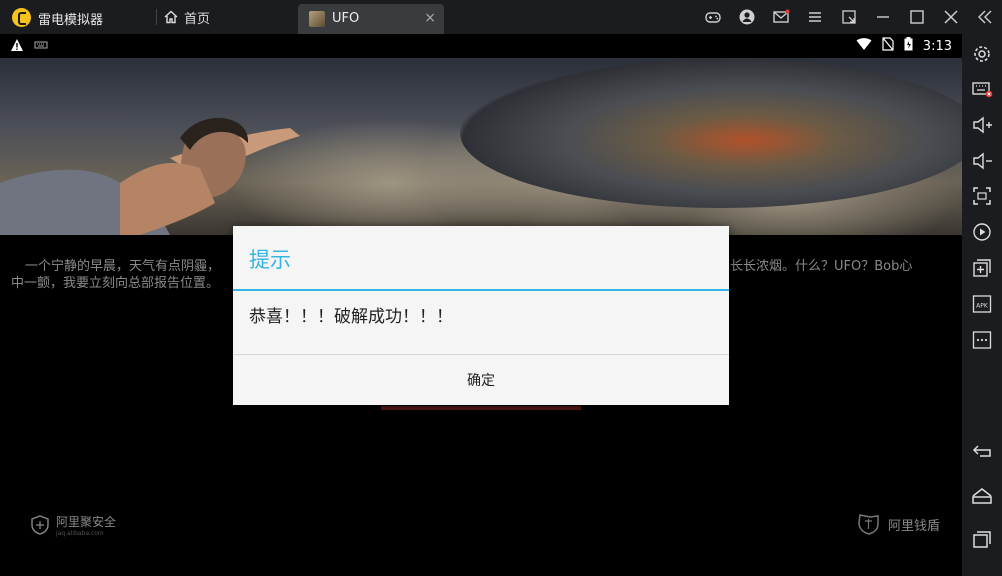  Describe the element at coordinates (982, 232) in the screenshot. I see `record-icon` at that location.